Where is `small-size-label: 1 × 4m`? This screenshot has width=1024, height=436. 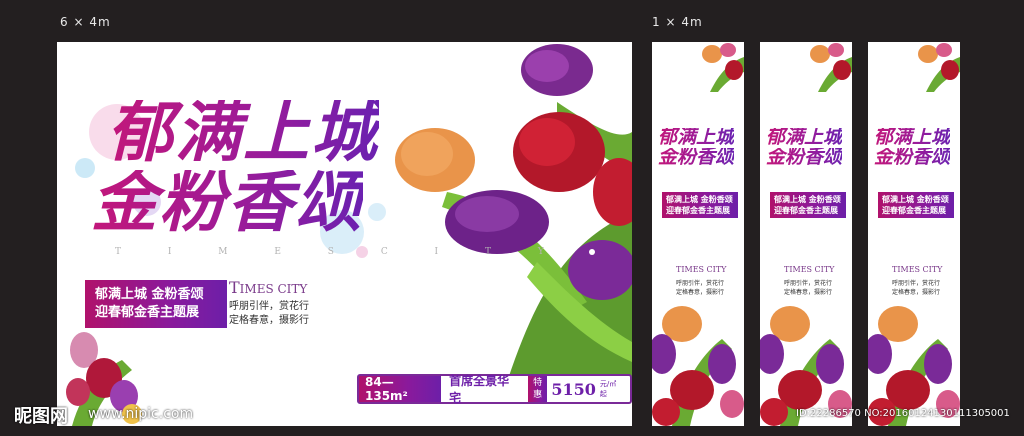
small-size-label: 1 × 4m is located at coordinates (677, 22).